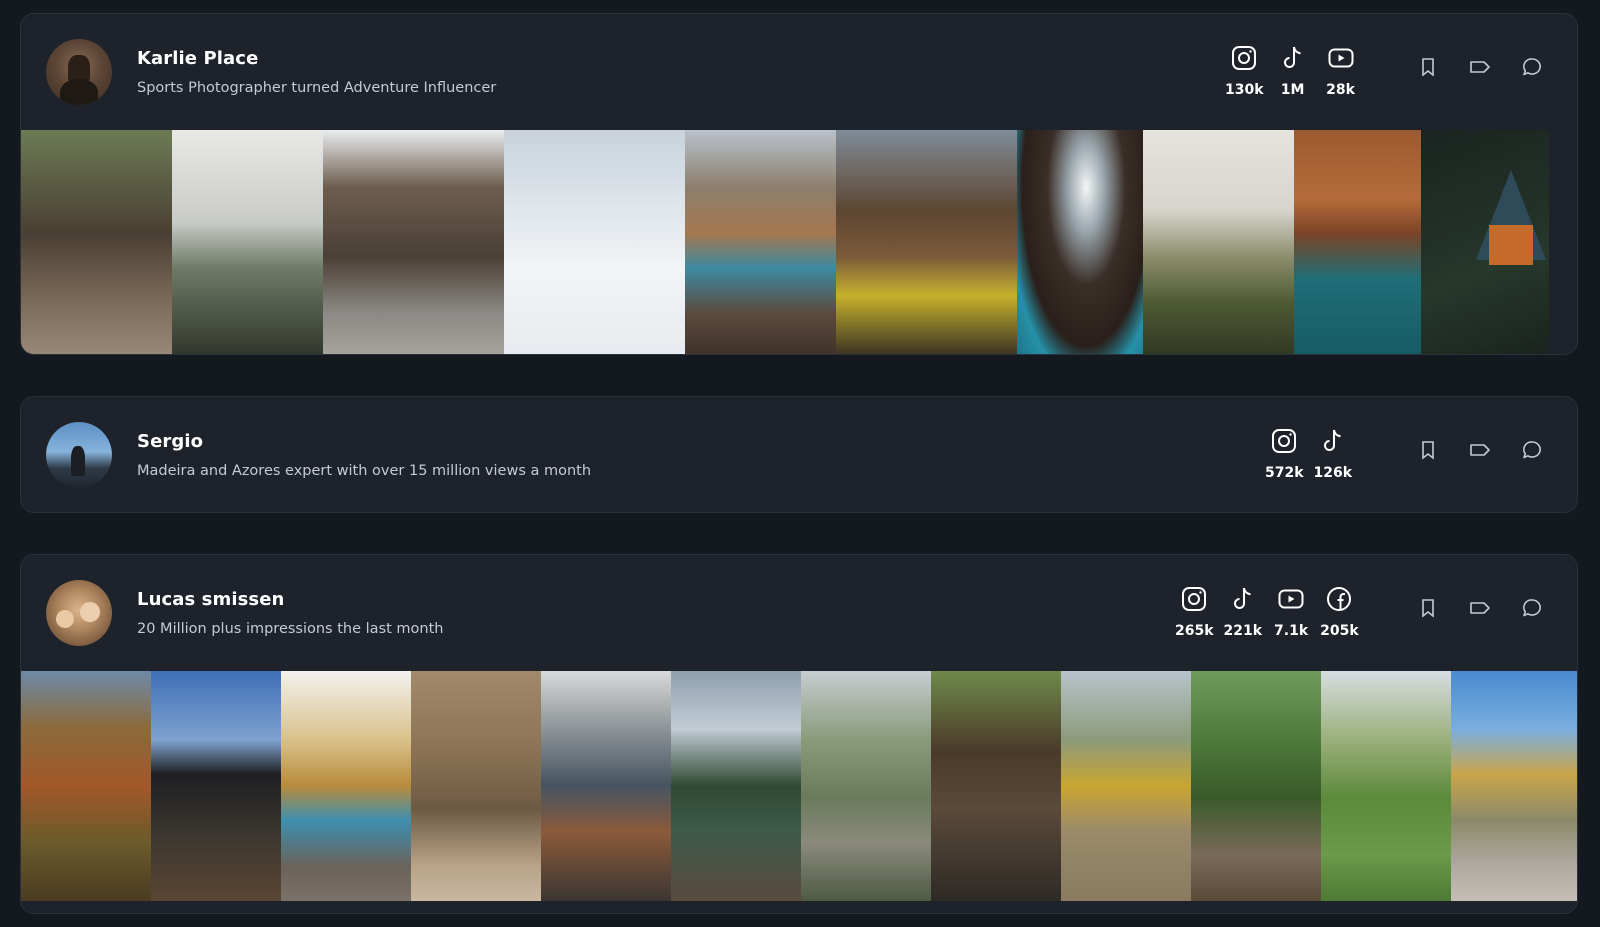 This screenshot has height=927, width=1600. What do you see at coordinates (210, 599) in the screenshot?
I see `creator-name: Lucas smissen` at bounding box center [210, 599].